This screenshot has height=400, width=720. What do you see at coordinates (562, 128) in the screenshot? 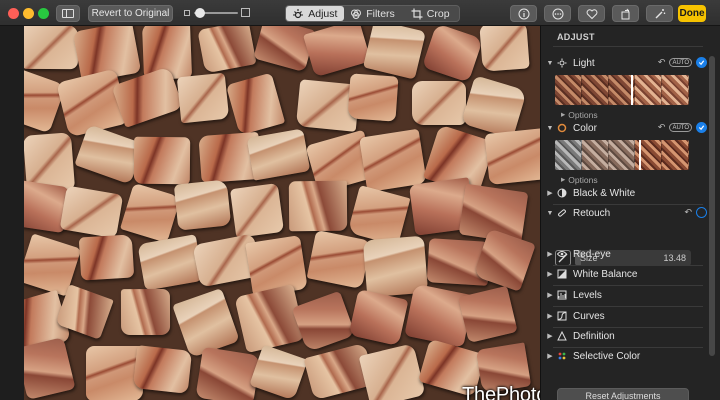
I see `color-ring-icon` at bounding box center [562, 128].